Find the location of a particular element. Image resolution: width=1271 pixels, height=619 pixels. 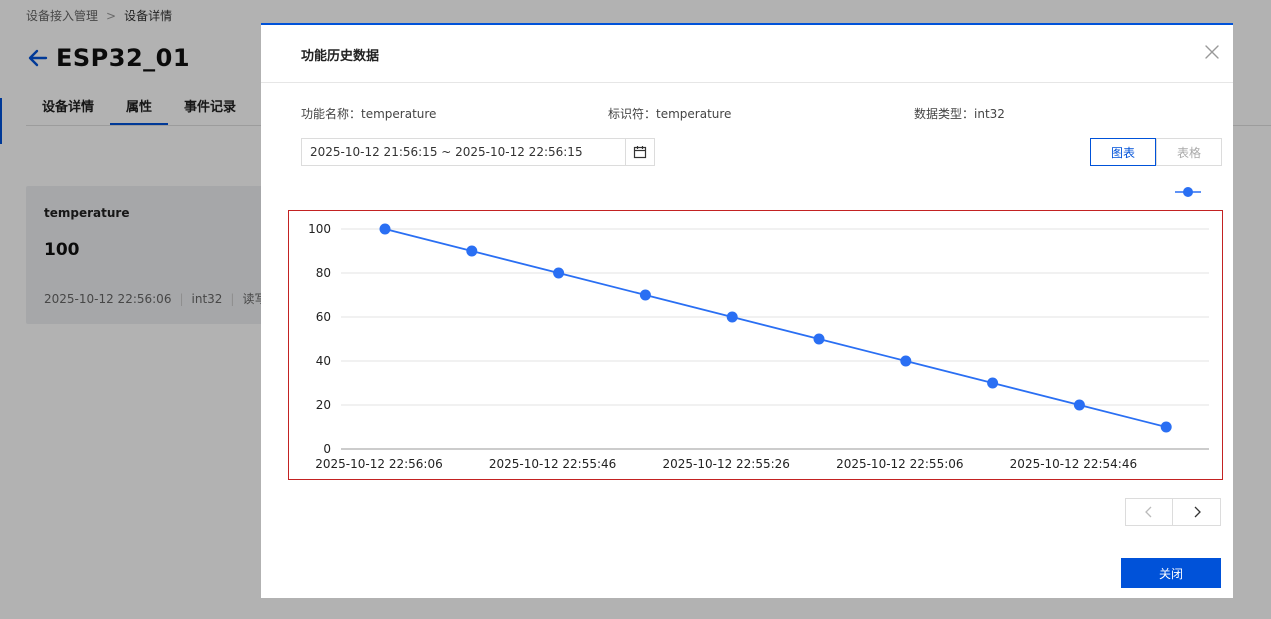

calendar-icon is located at coordinates (640, 152).